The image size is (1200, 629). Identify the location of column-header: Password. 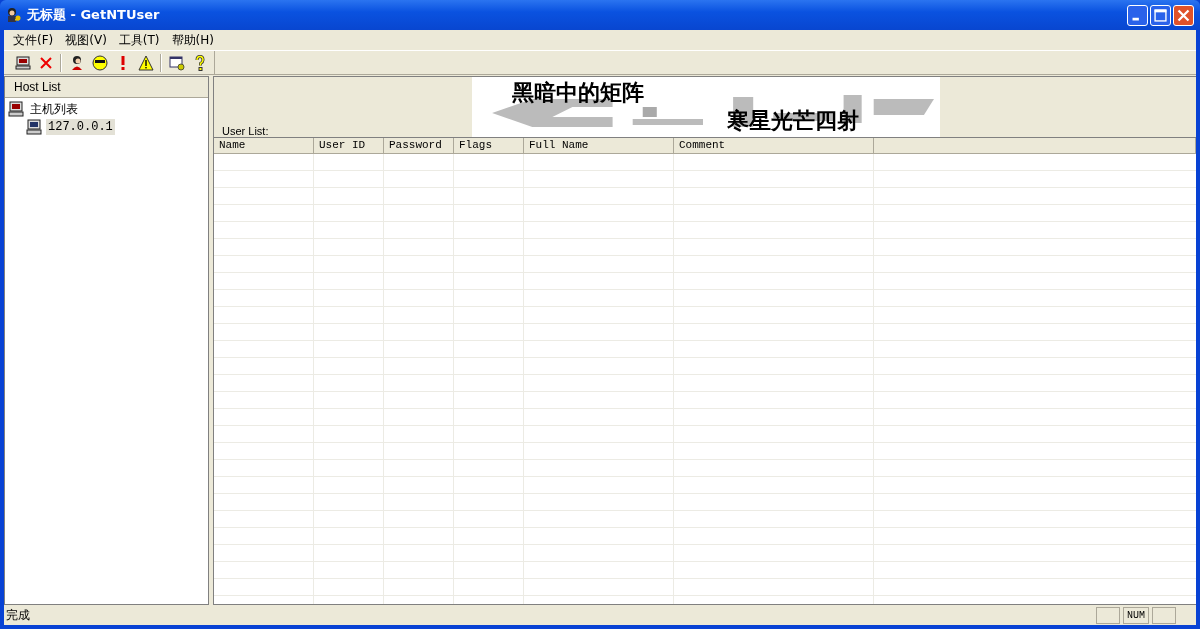
(419, 146).